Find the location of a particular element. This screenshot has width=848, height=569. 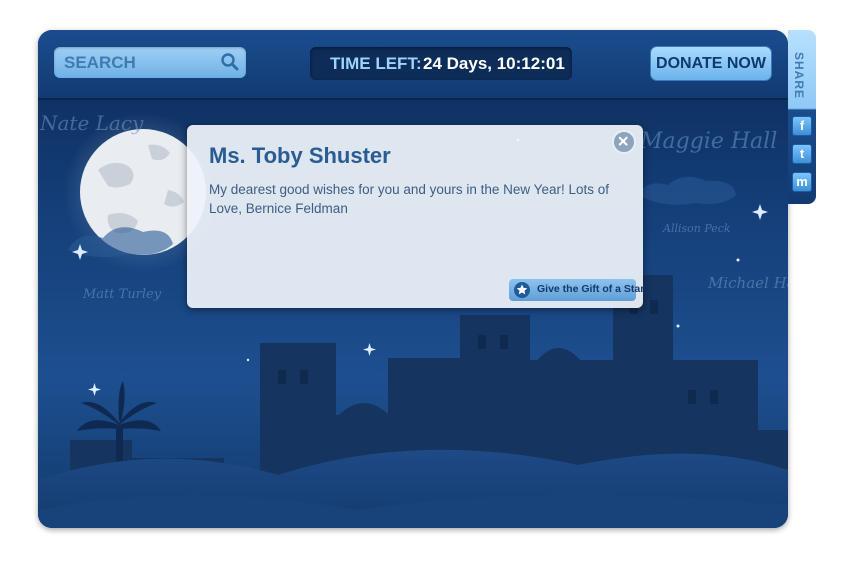

twitter-icon: t is located at coordinates (802, 153).